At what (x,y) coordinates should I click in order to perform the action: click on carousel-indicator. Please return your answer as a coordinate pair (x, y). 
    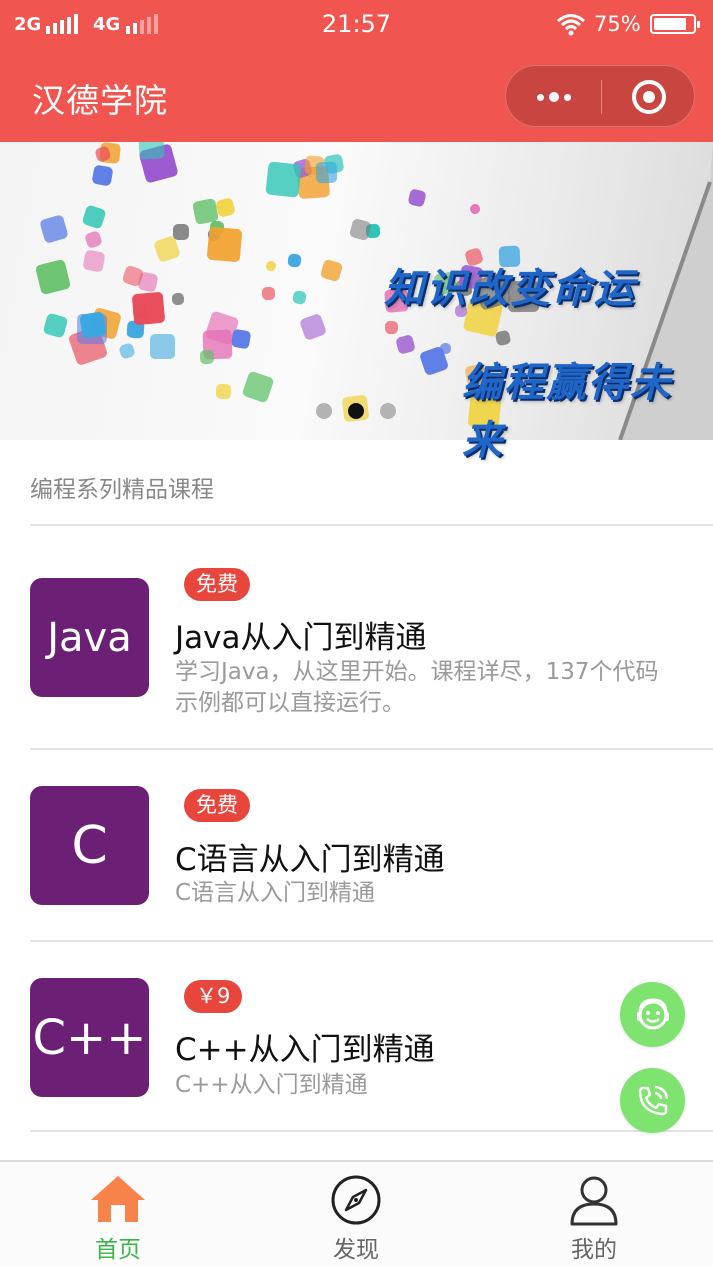
    Looking at the image, I should click on (356, 411).